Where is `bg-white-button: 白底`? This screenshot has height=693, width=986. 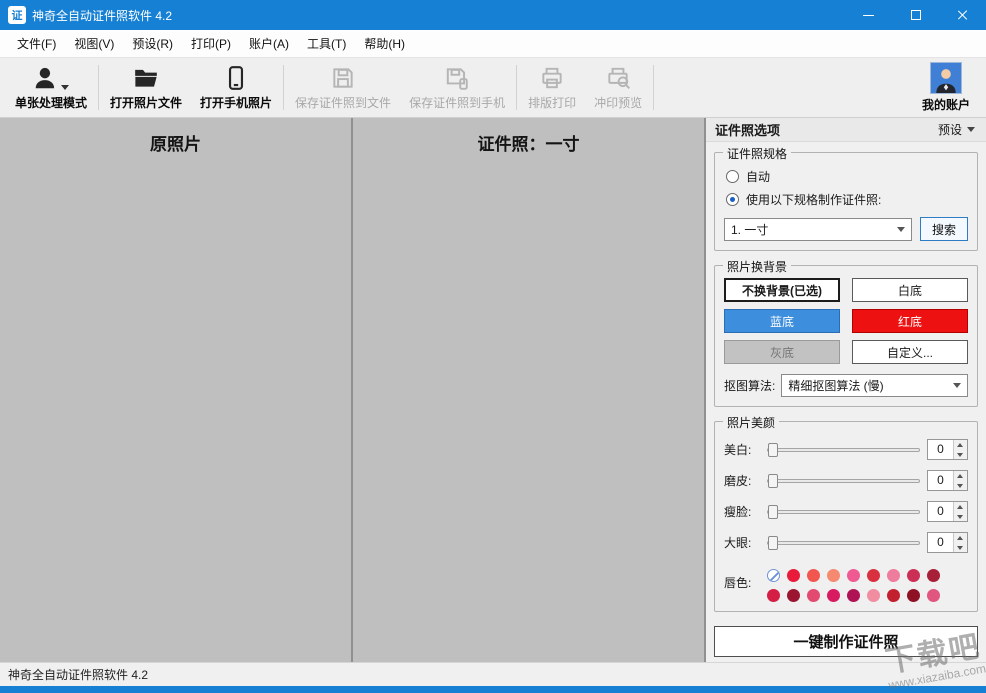
bg-white-button: 白底 is located at coordinates (910, 290).